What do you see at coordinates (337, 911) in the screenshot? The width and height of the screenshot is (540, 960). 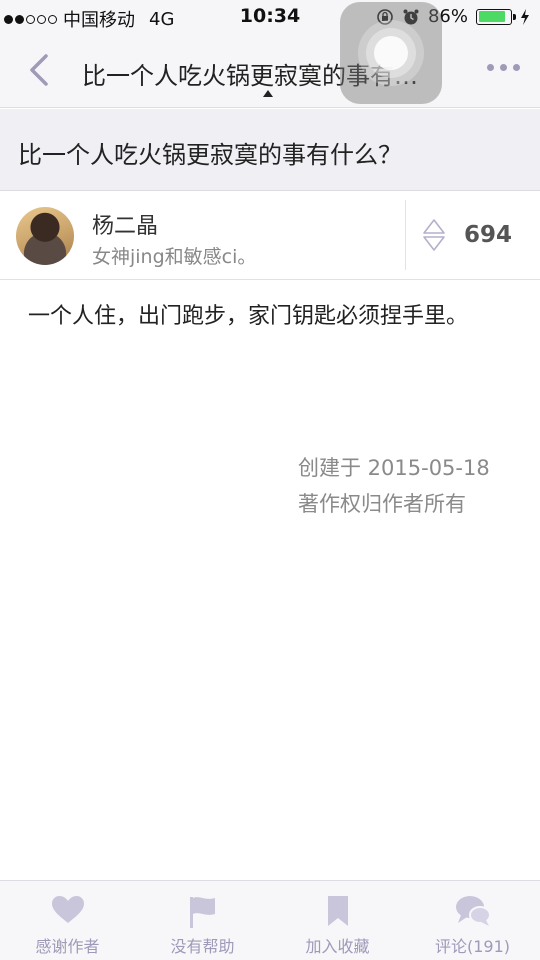 I see `bookmark-icon` at bounding box center [337, 911].